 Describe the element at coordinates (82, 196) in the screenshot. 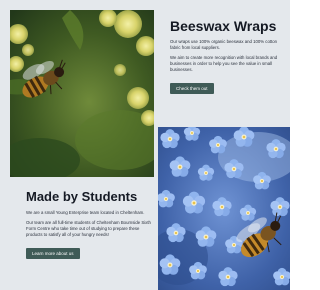

I see `made-by-students-heading: Made by Students` at that location.